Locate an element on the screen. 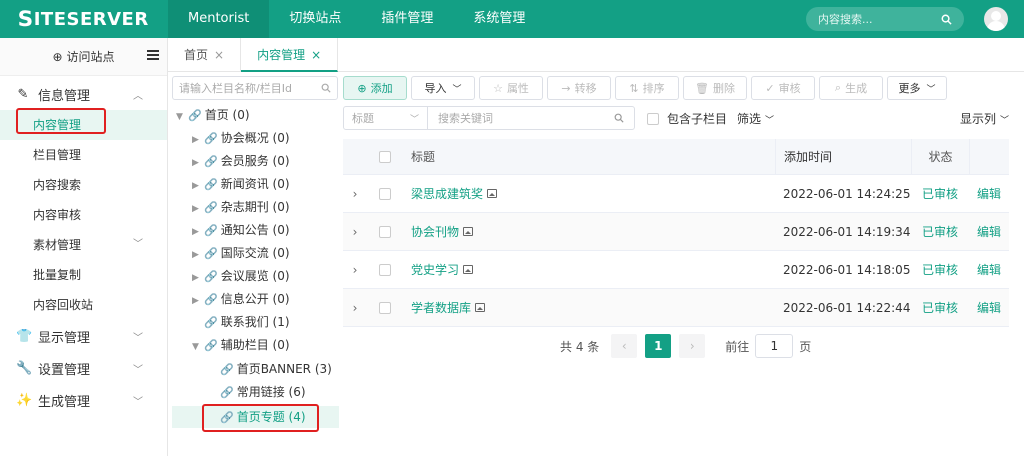 This screenshot has width=1024, height=456. sidebar-item-recycle-bin: 内容回收站 is located at coordinates (83, 305).